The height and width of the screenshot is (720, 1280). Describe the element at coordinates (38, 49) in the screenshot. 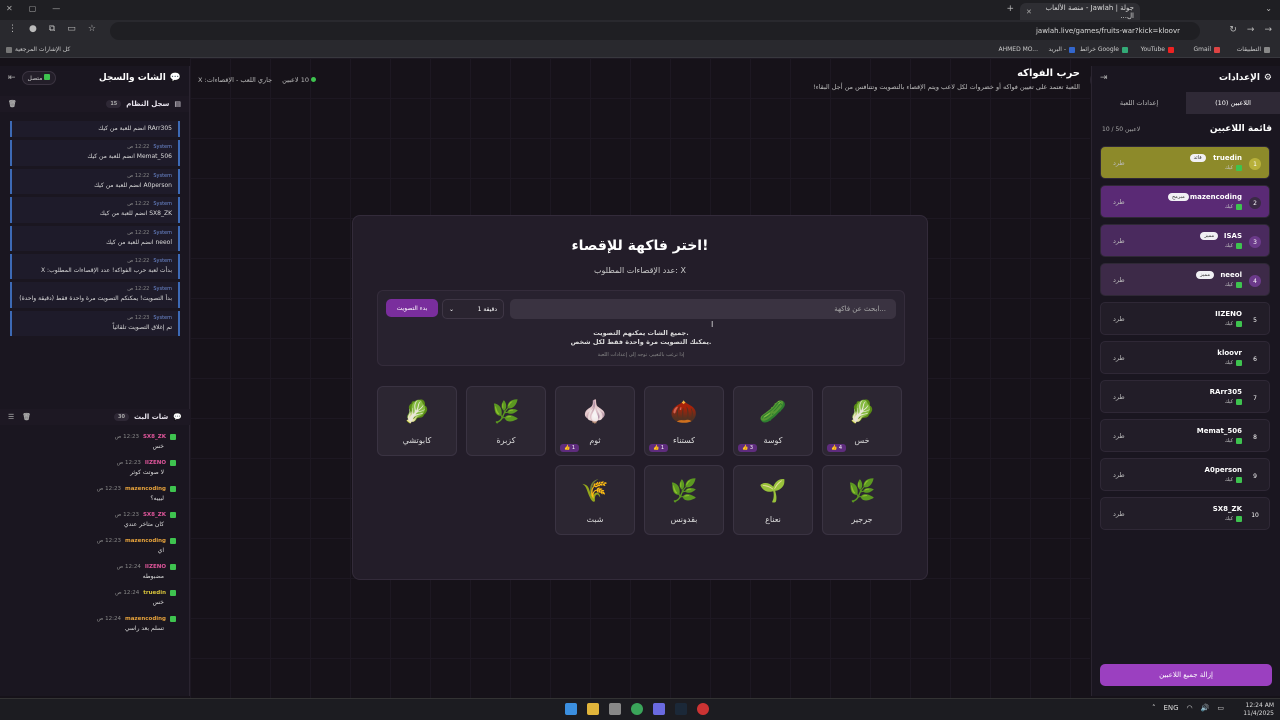

I see `bookmark-all: كل الإشارات المرجعية` at that location.